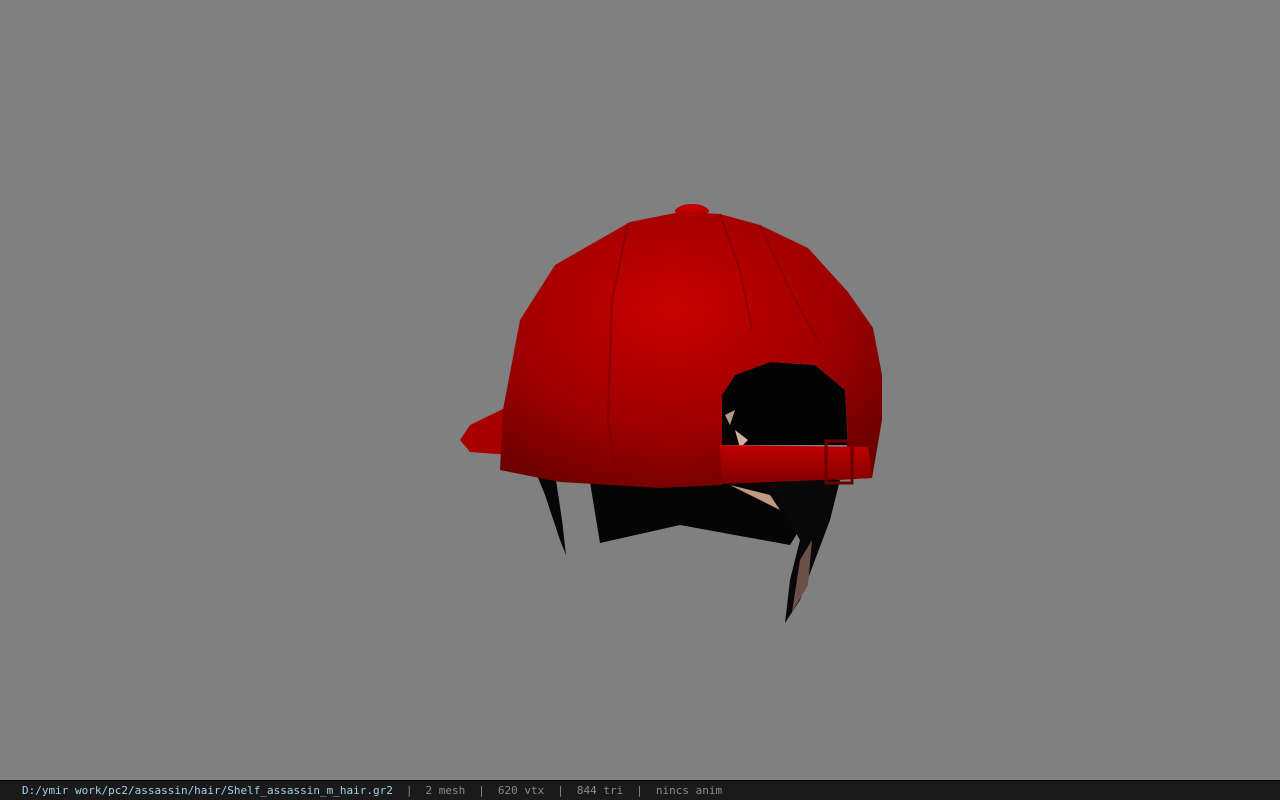  Describe the element at coordinates (445, 790) in the screenshot. I see `mesh-count: 2 mesh` at that location.